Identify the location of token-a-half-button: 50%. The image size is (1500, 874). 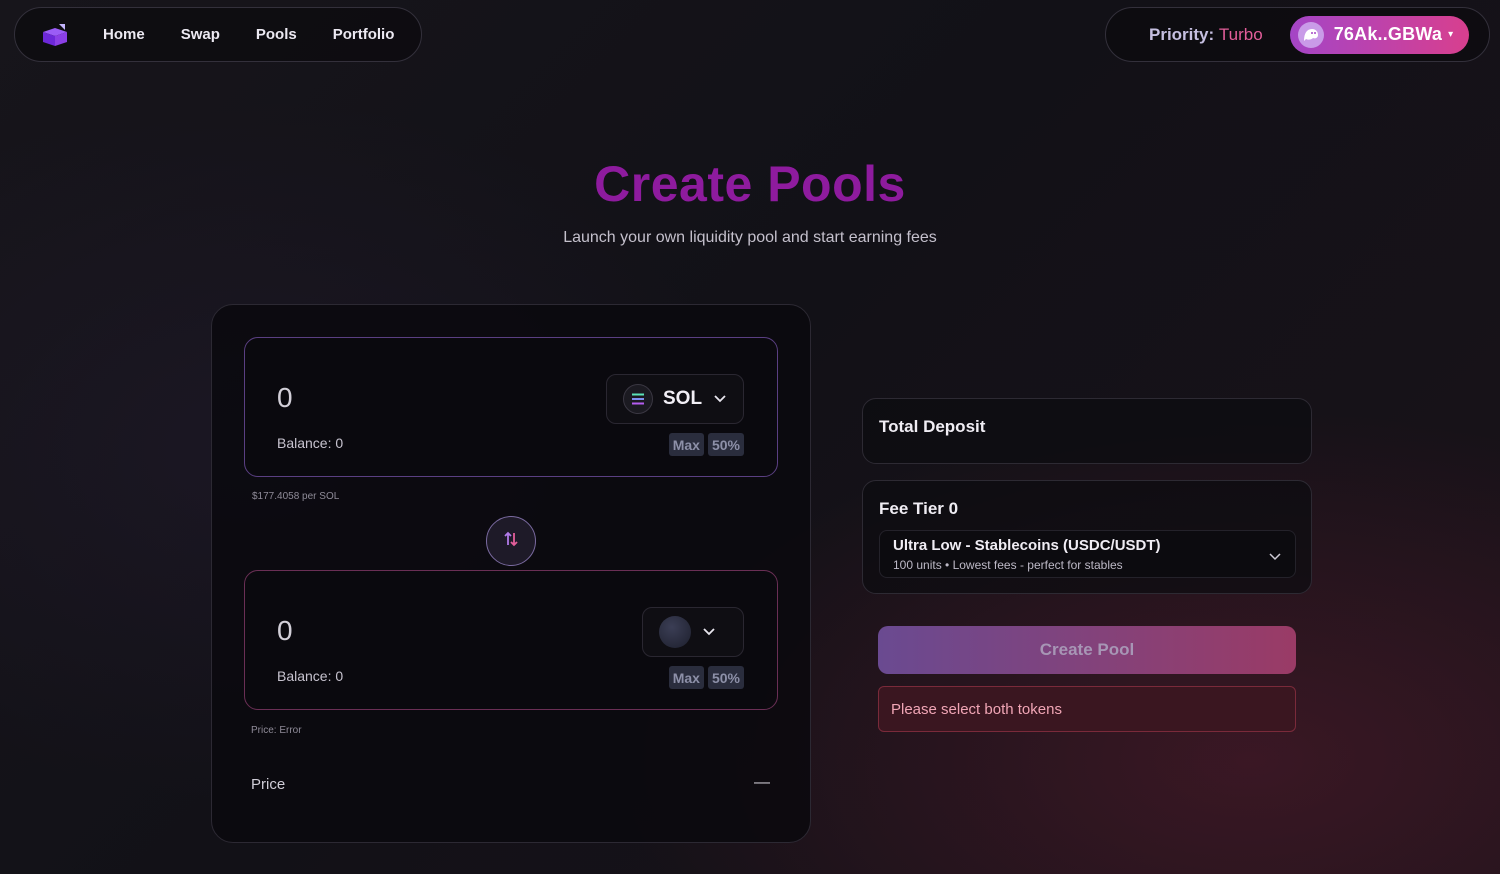
(725, 444).